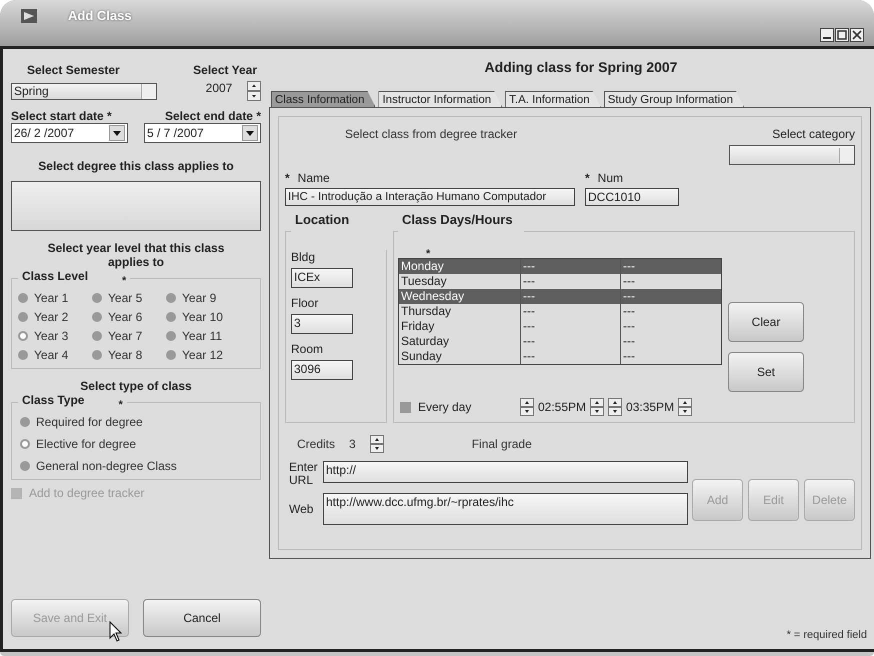  I want to click on url-label: Enter URL, so click(304, 474).